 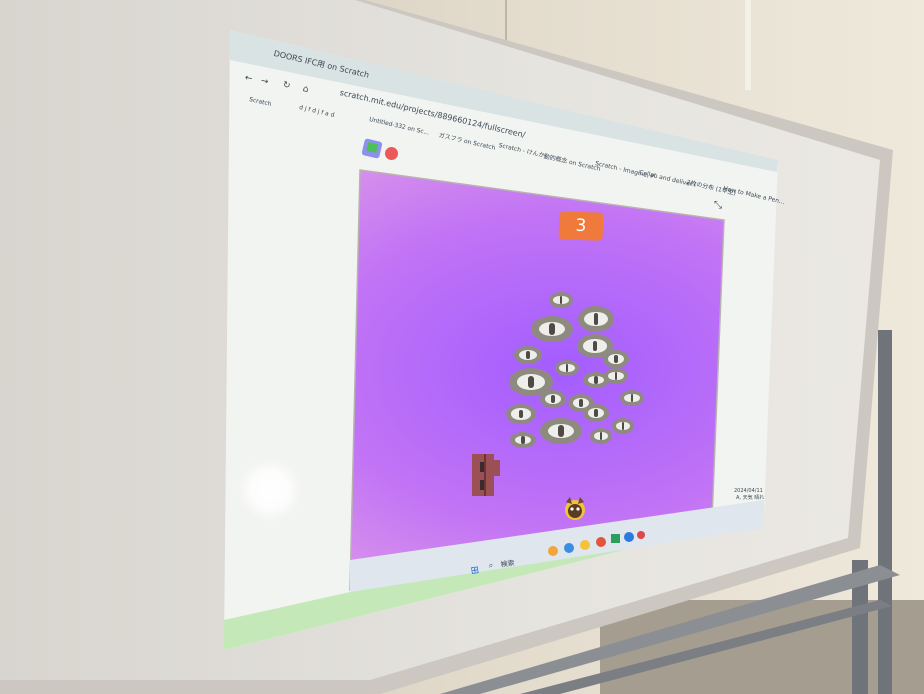 What do you see at coordinates (575, 508) in the screenshot?
I see `scratch-cat-sprite` at bounding box center [575, 508].